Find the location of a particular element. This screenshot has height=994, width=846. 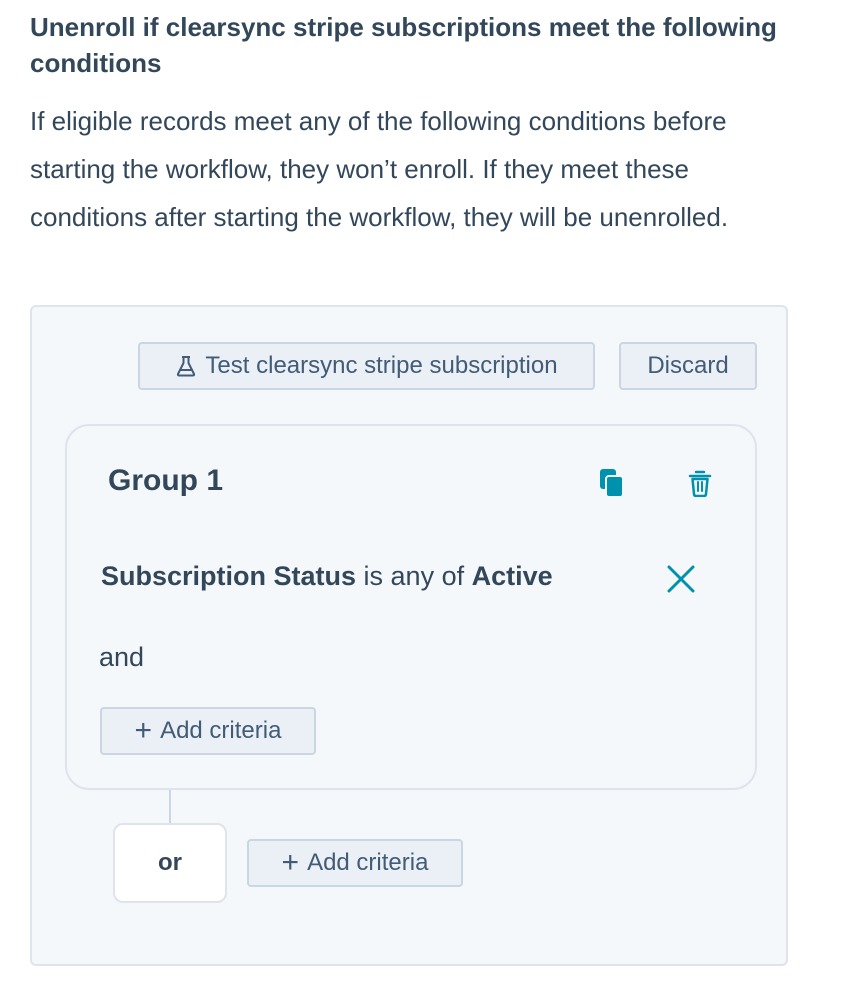

discard-button: Discard is located at coordinates (688, 366).